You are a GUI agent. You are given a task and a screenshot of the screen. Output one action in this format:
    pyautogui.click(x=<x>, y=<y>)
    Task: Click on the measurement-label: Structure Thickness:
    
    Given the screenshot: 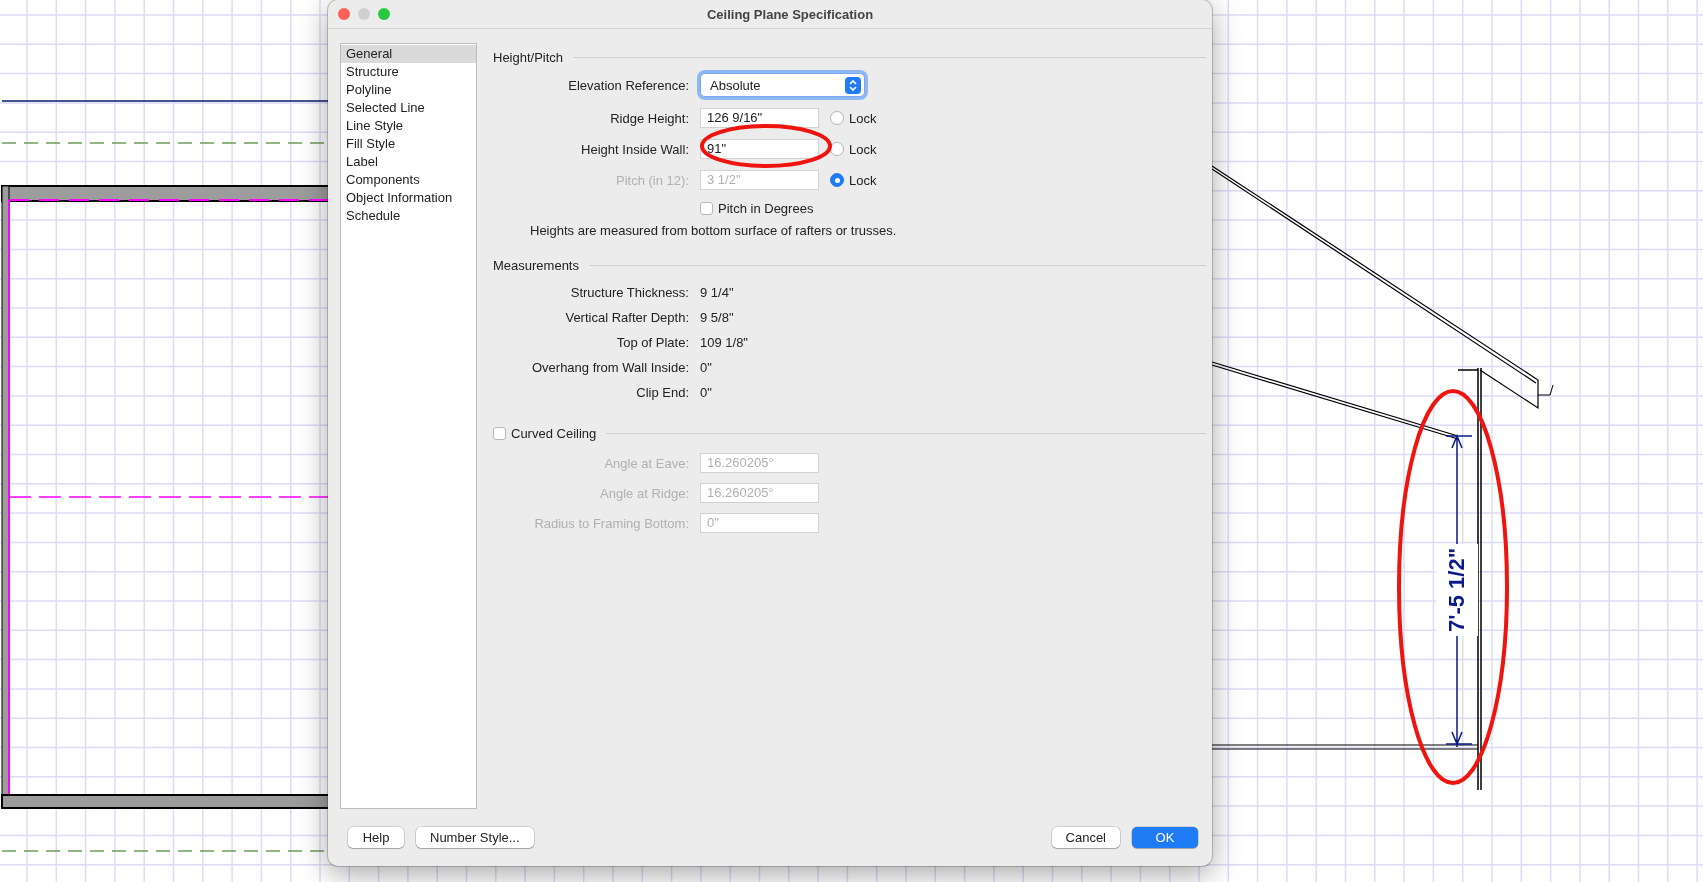 What is the action you would take?
    pyautogui.click(x=629, y=292)
    